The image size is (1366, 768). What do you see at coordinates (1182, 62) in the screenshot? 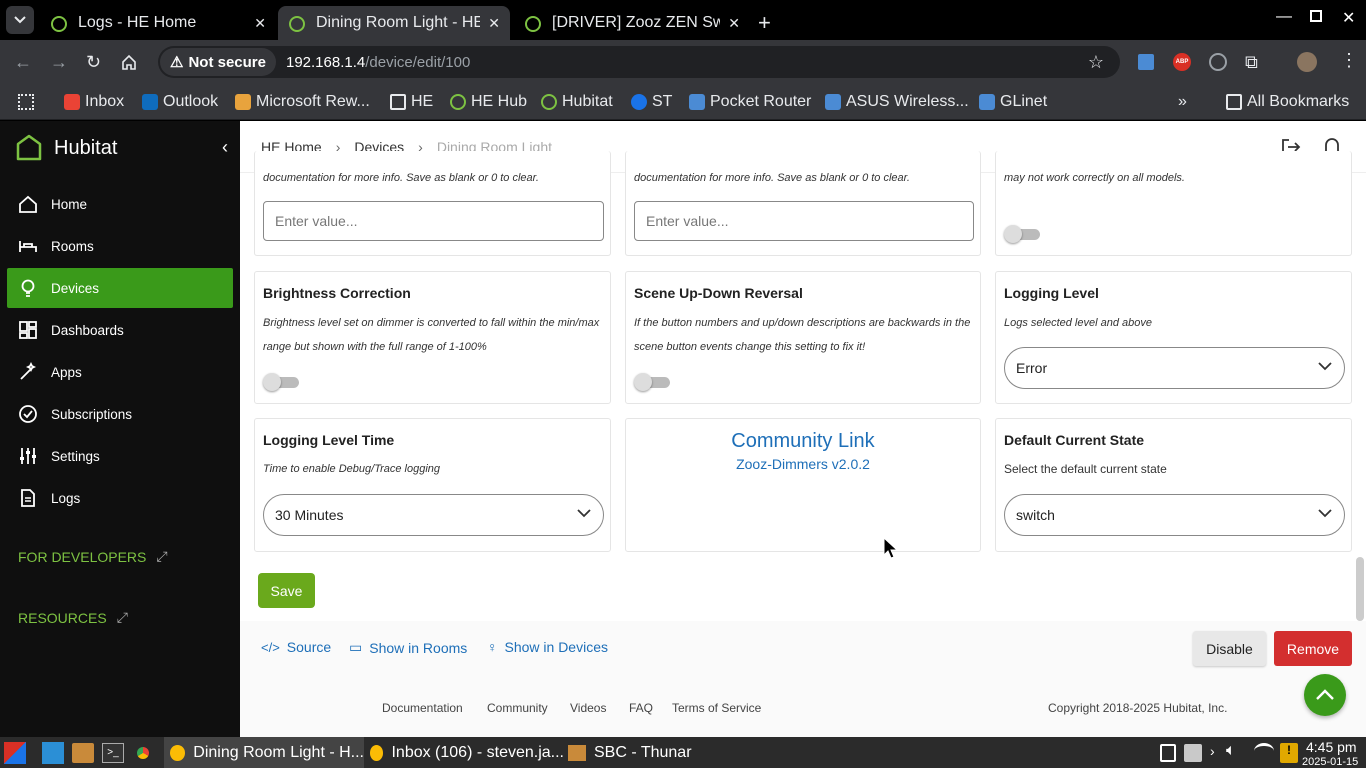
I see `adblock-icon: ABP` at bounding box center [1182, 62].